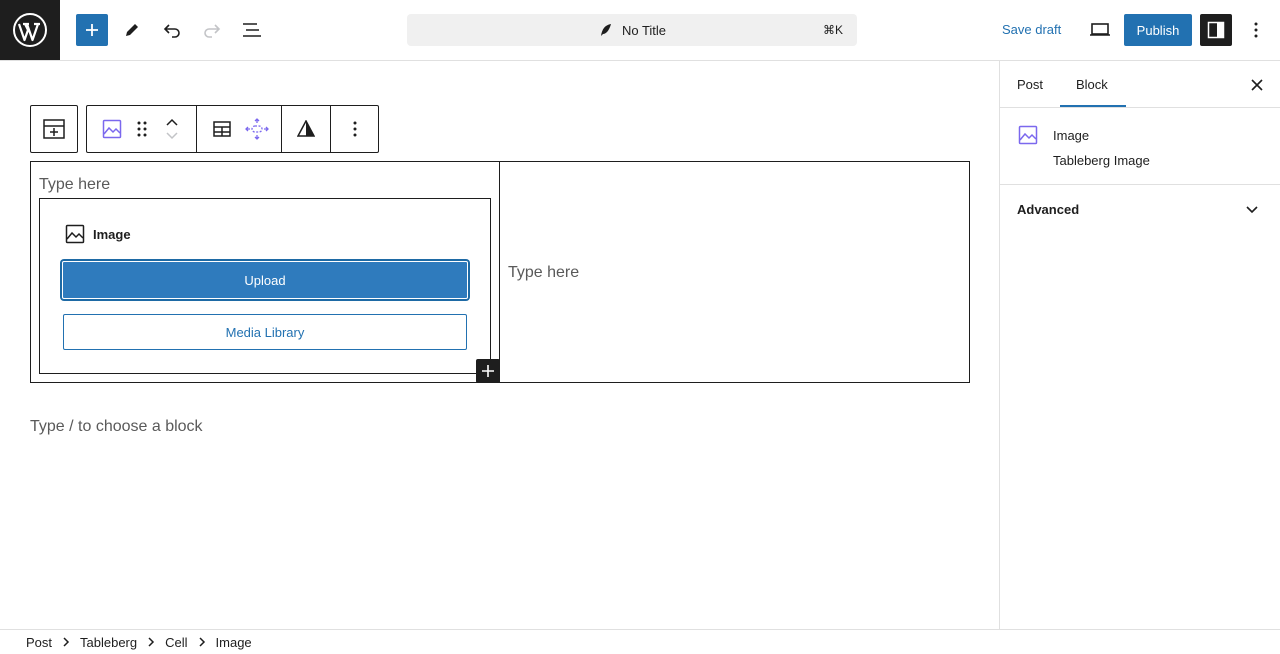 Image resolution: width=1280 pixels, height=654 pixels. What do you see at coordinates (132, 30) in the screenshot?
I see `edit-pencil-icon` at bounding box center [132, 30].